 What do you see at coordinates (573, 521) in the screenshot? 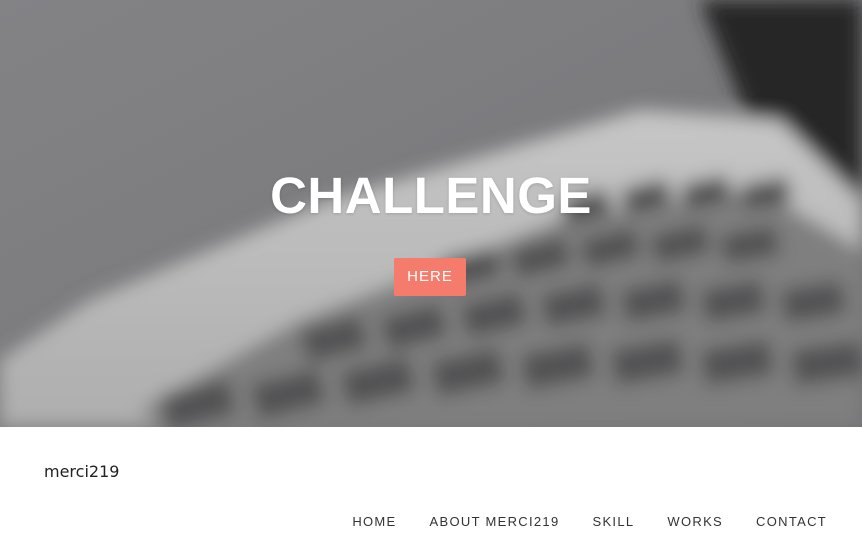
I see `main-navigation: HOME ABOUT MERCI219 SKILL WORKS CONTACT` at bounding box center [573, 521].